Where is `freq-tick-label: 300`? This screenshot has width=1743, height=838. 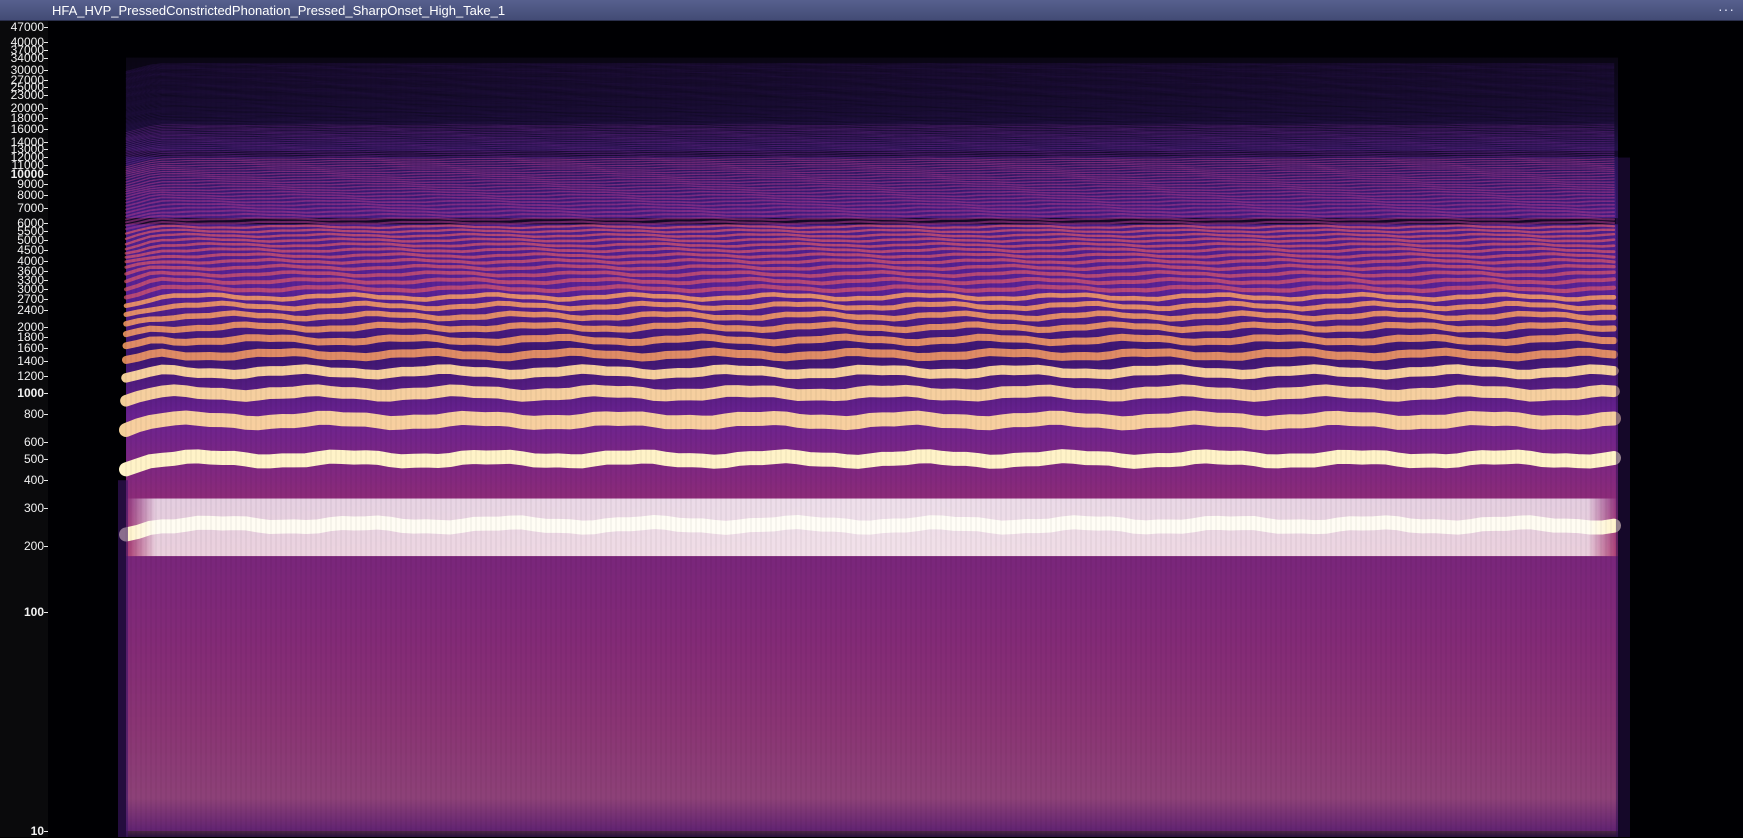
freq-tick-label: 300 is located at coordinates (33, 507).